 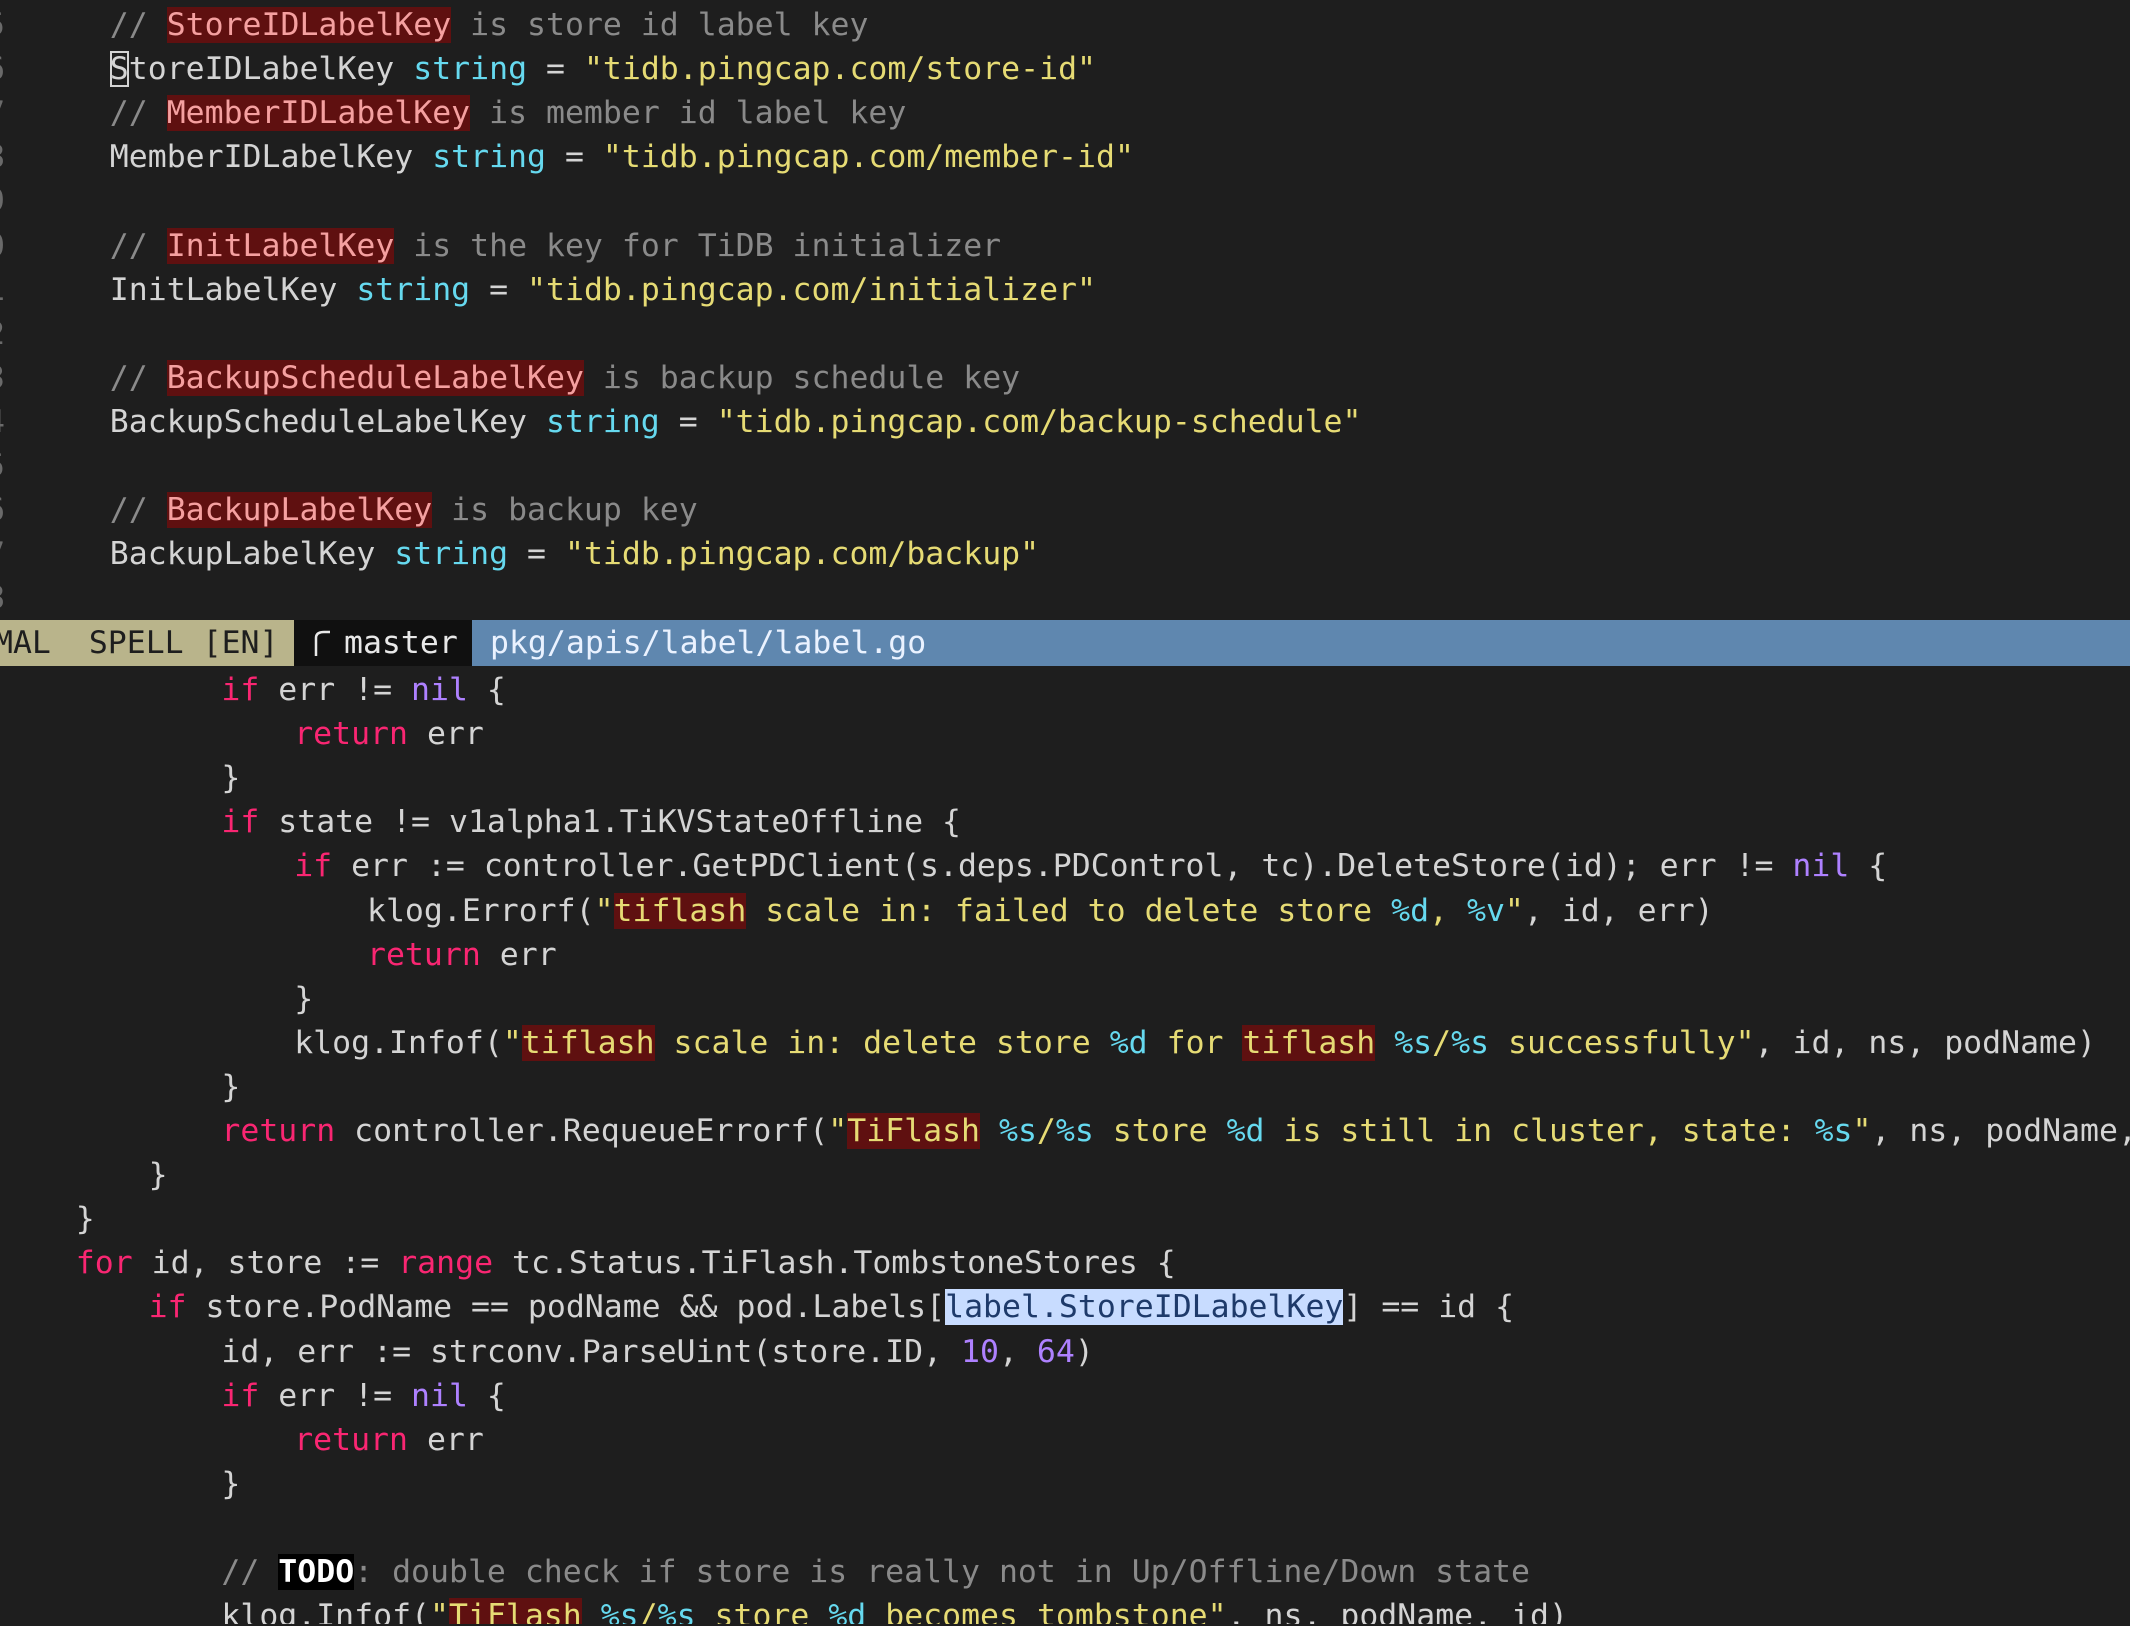 I want to click on code-token: ] == id {, so click(x=1429, y=1307).